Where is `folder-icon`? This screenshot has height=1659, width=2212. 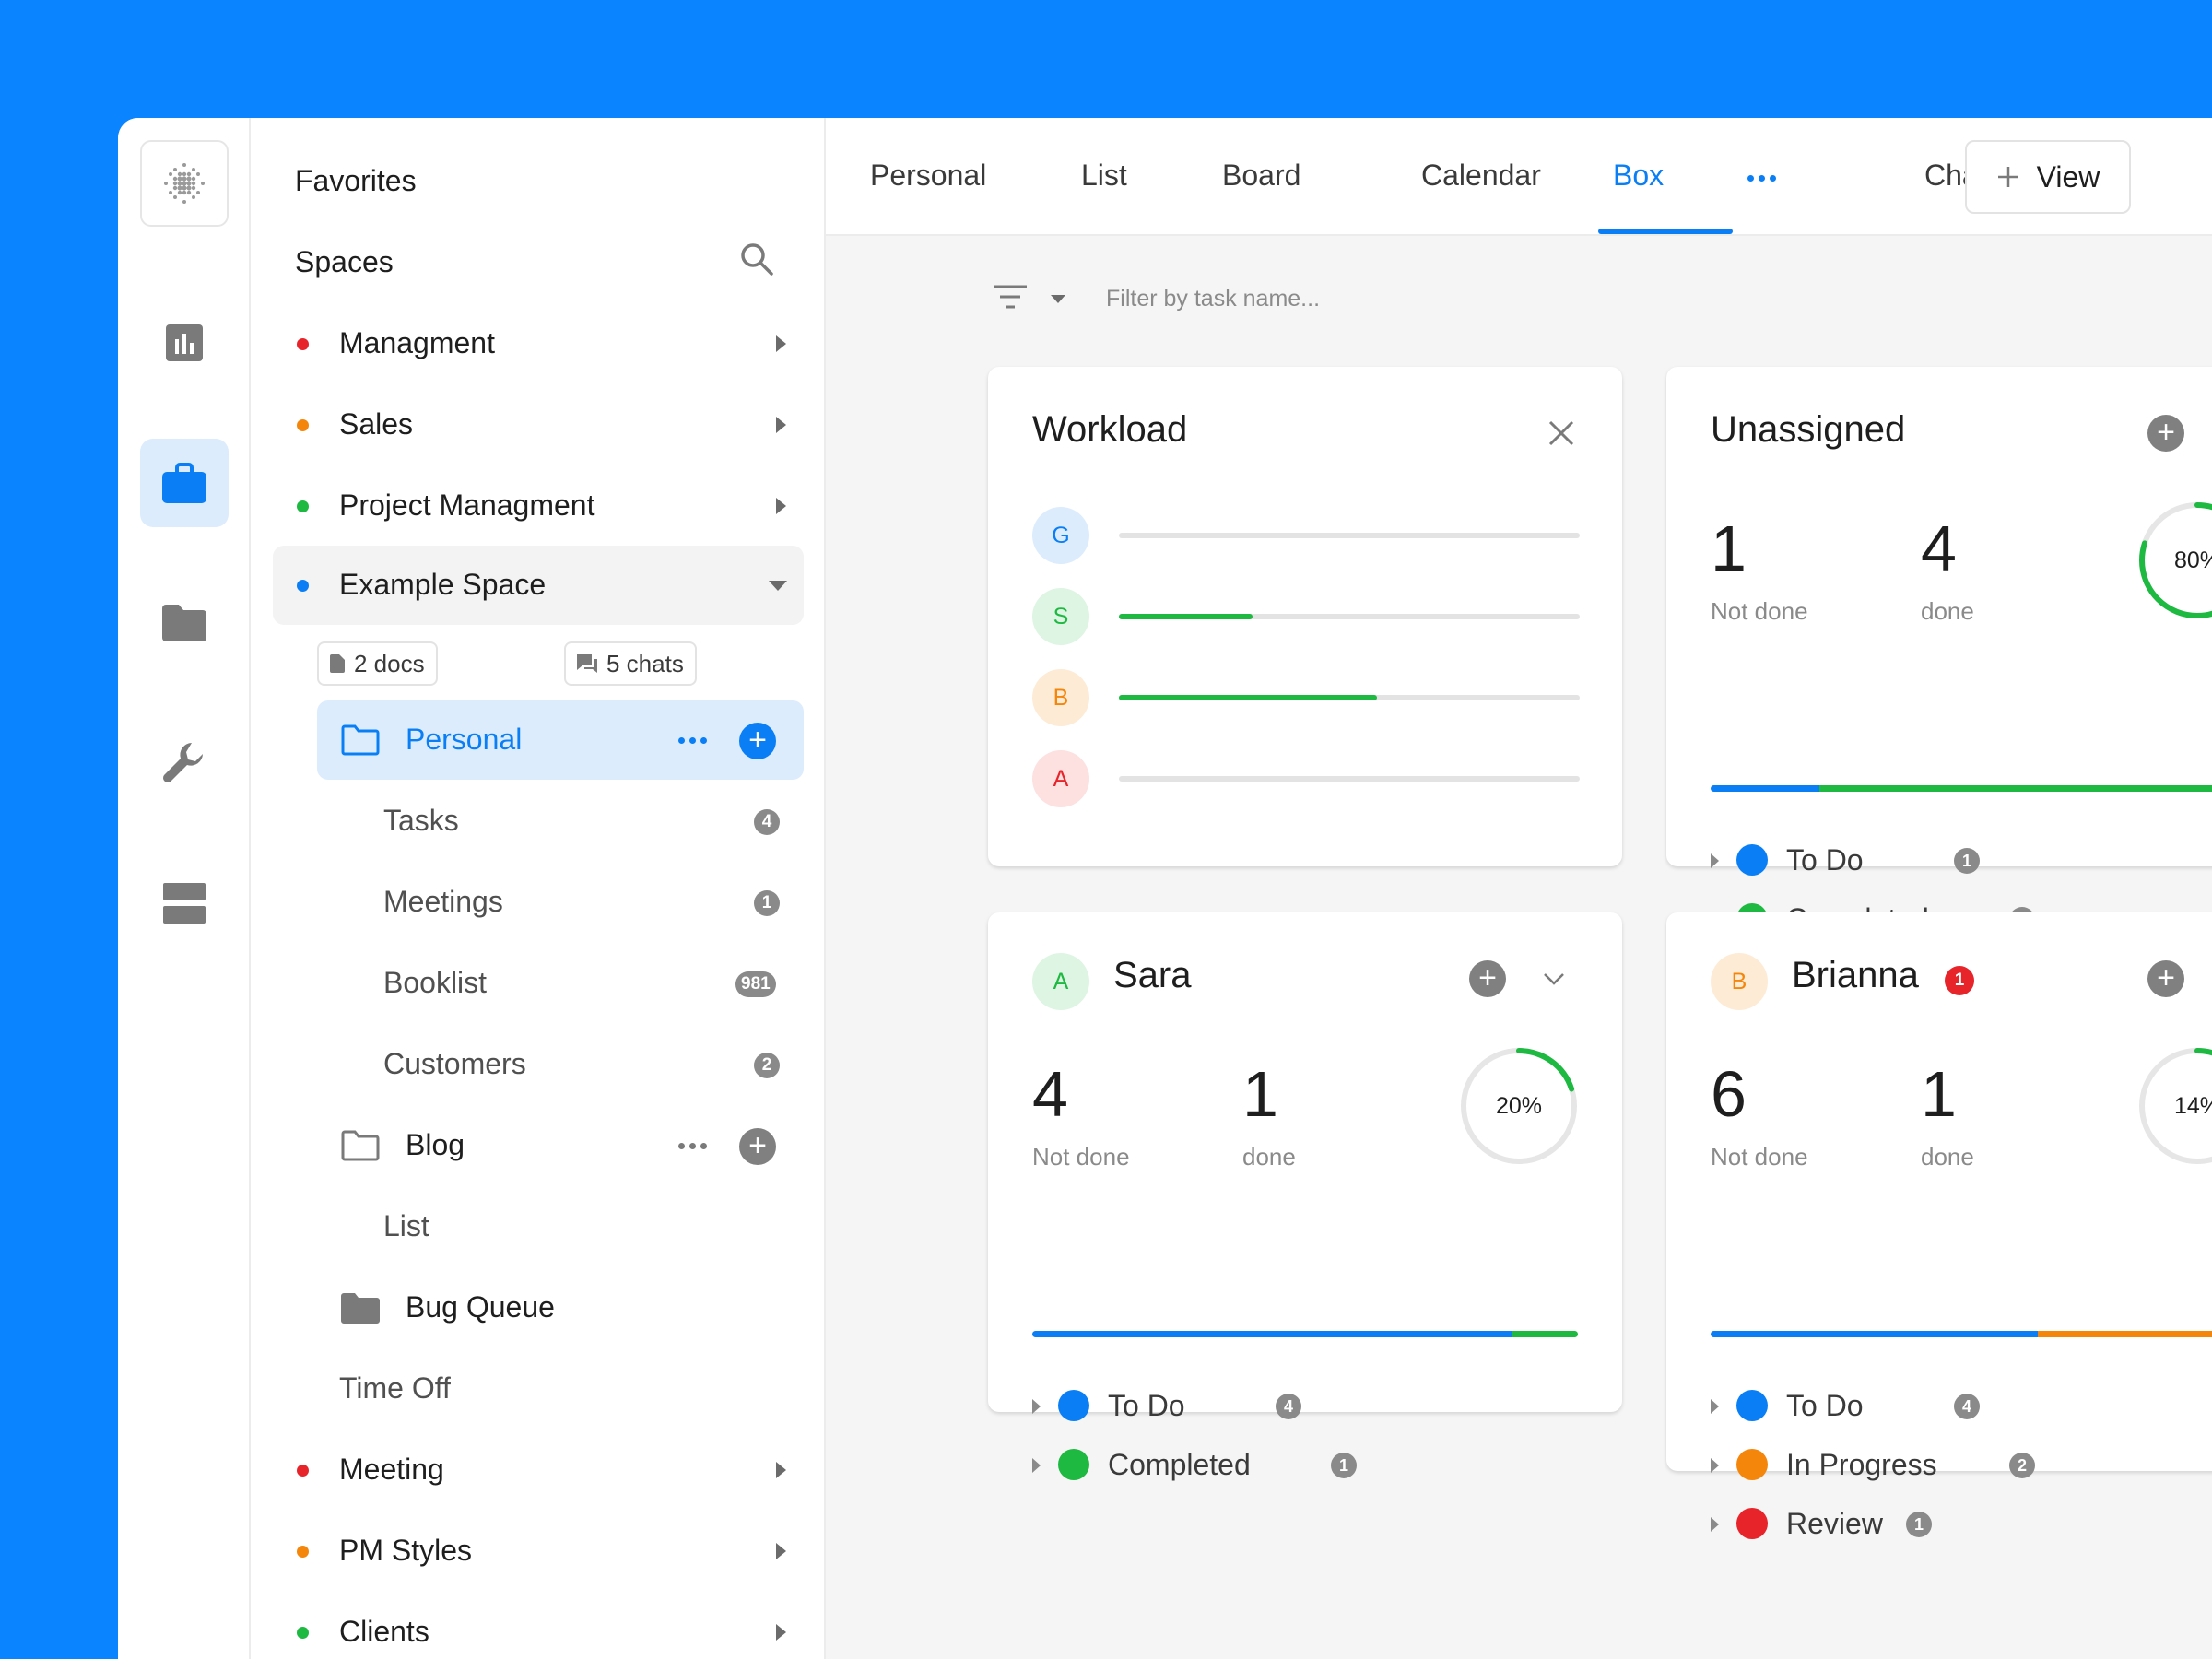 folder-icon is located at coordinates (184, 623).